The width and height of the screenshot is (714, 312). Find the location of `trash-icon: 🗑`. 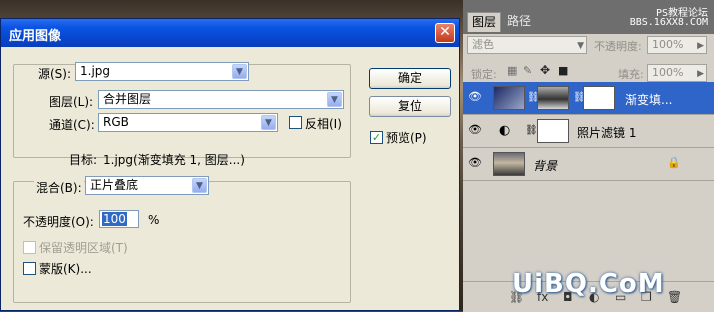

trash-icon: 🗑 is located at coordinates (674, 297).